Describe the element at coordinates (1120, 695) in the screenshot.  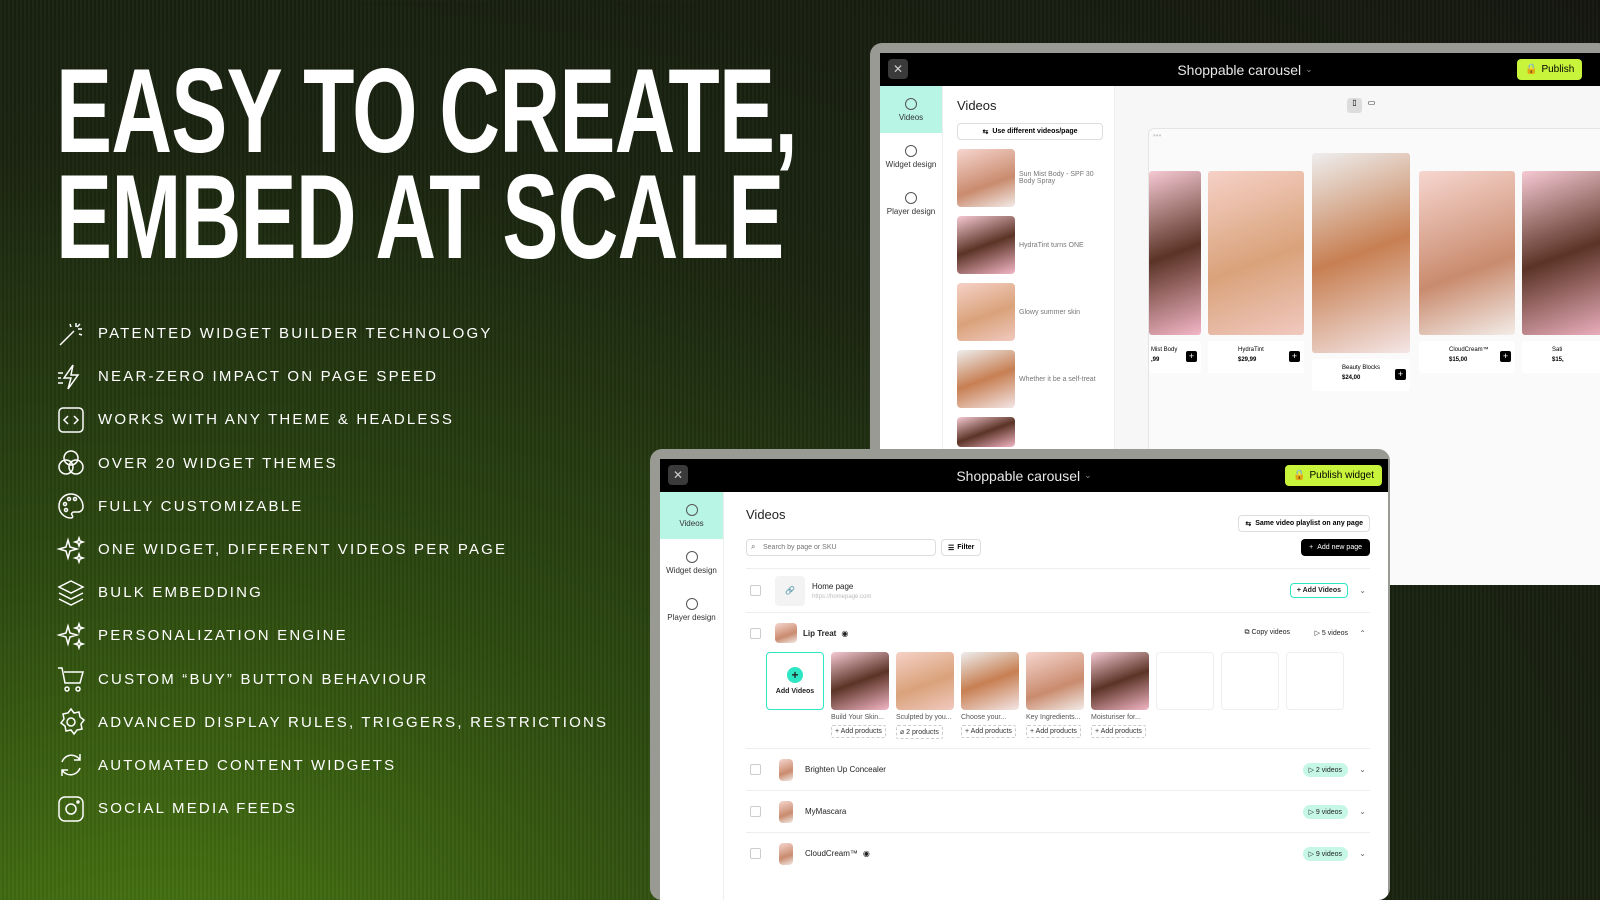
I see `video-tile: Moisturiser for... + Add products` at that location.